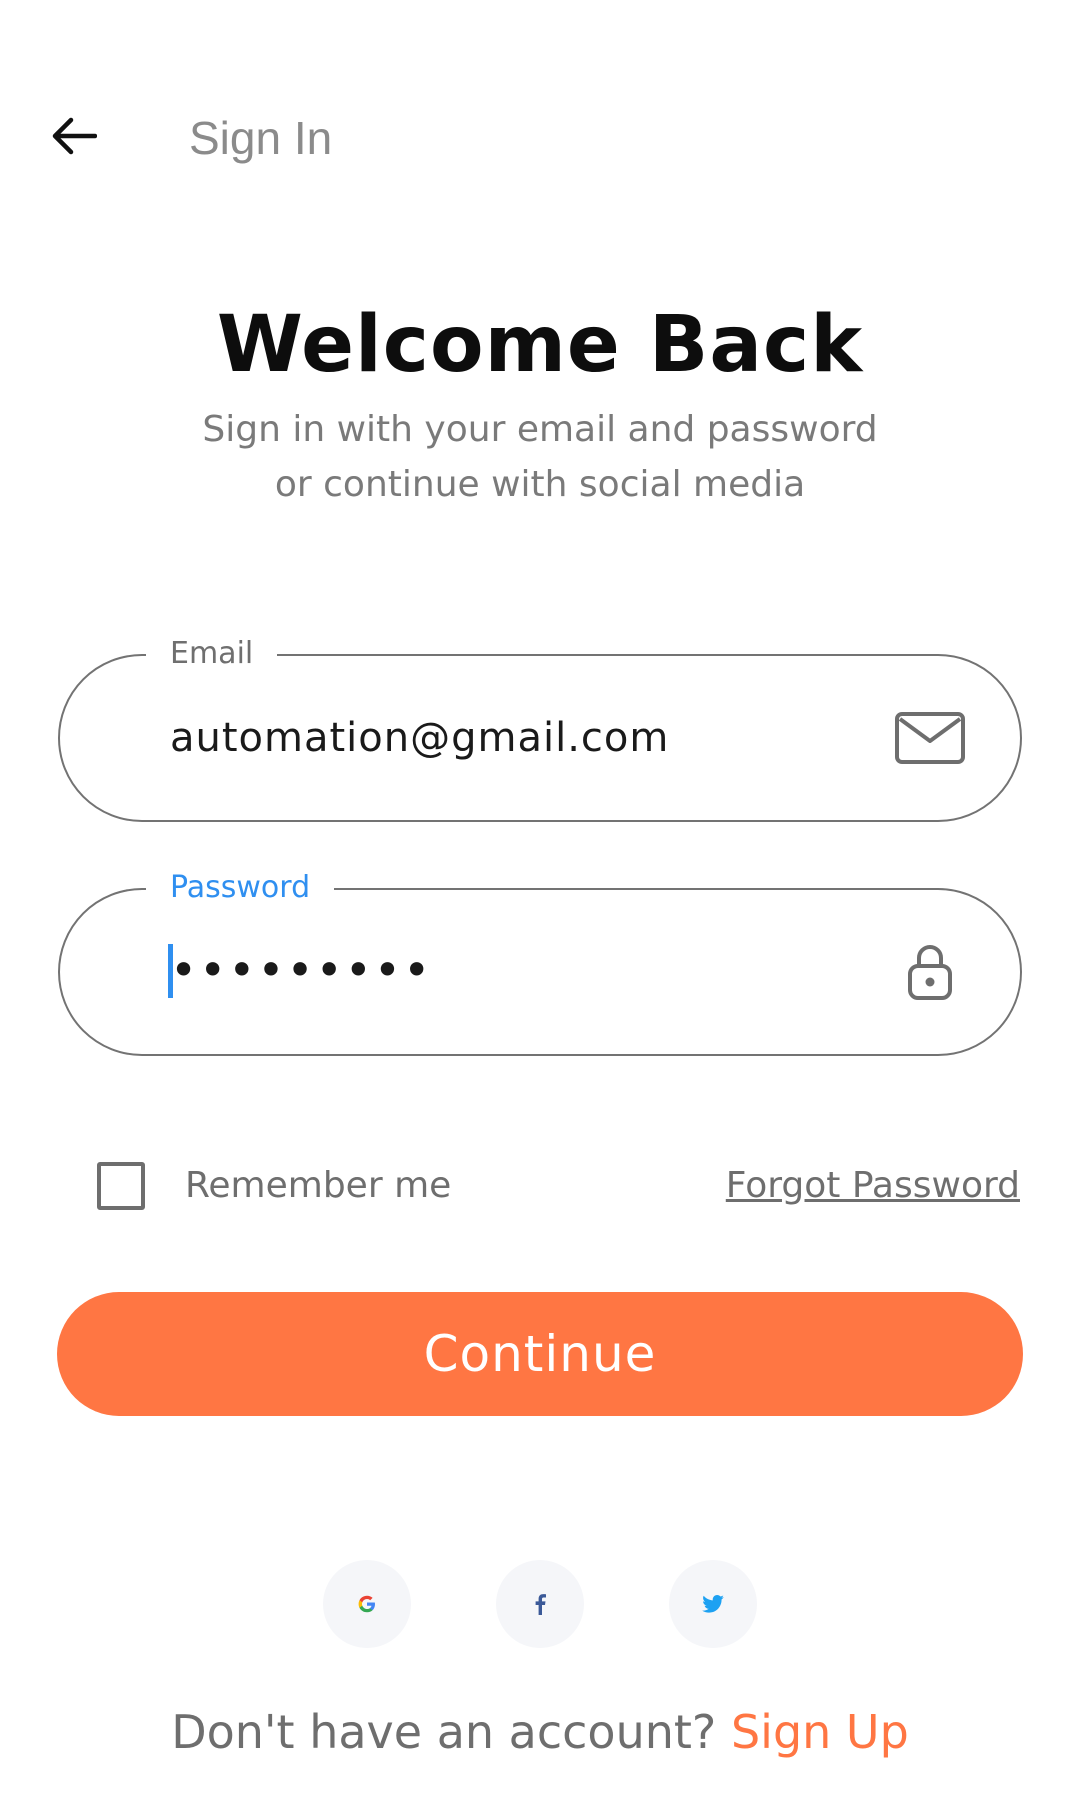 Image resolution: width=1080 pixels, height=1794 pixels. I want to click on social-login-row, so click(540, 1605).